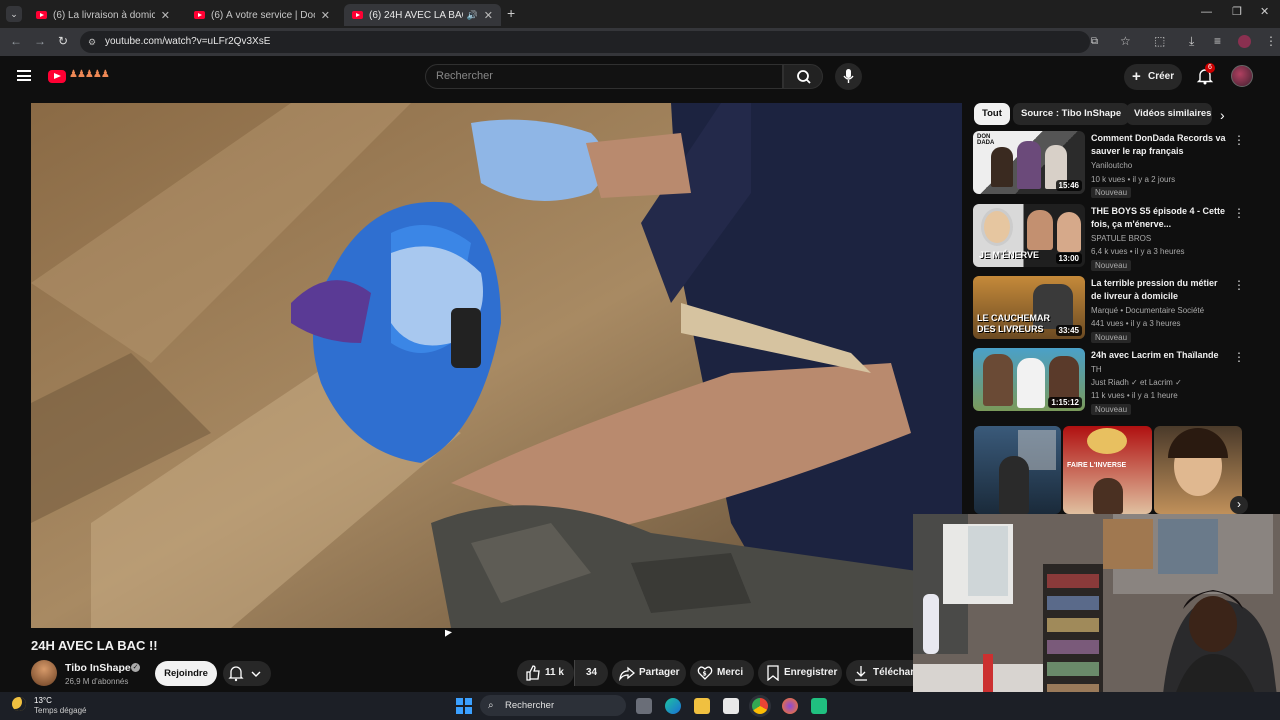 This screenshot has height=720, width=1280. I want to click on maximize-icon: ❐, so click(1237, 11).